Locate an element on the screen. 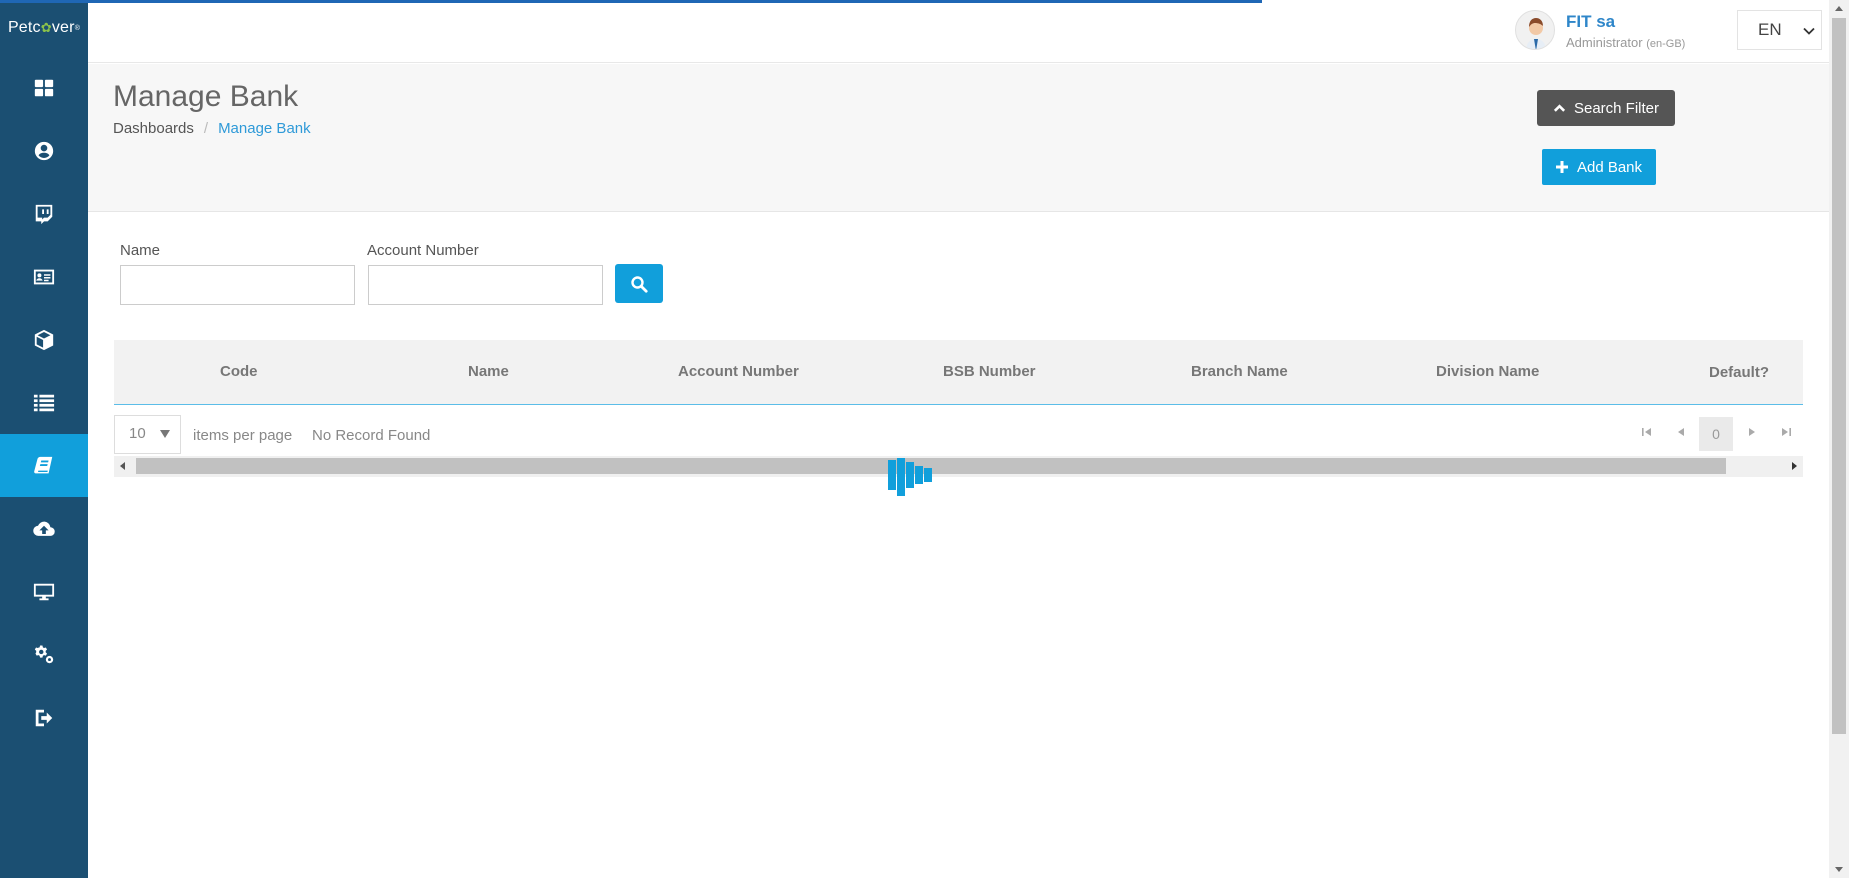 This screenshot has height=878, width=1849. search-icon is located at coordinates (639, 284).